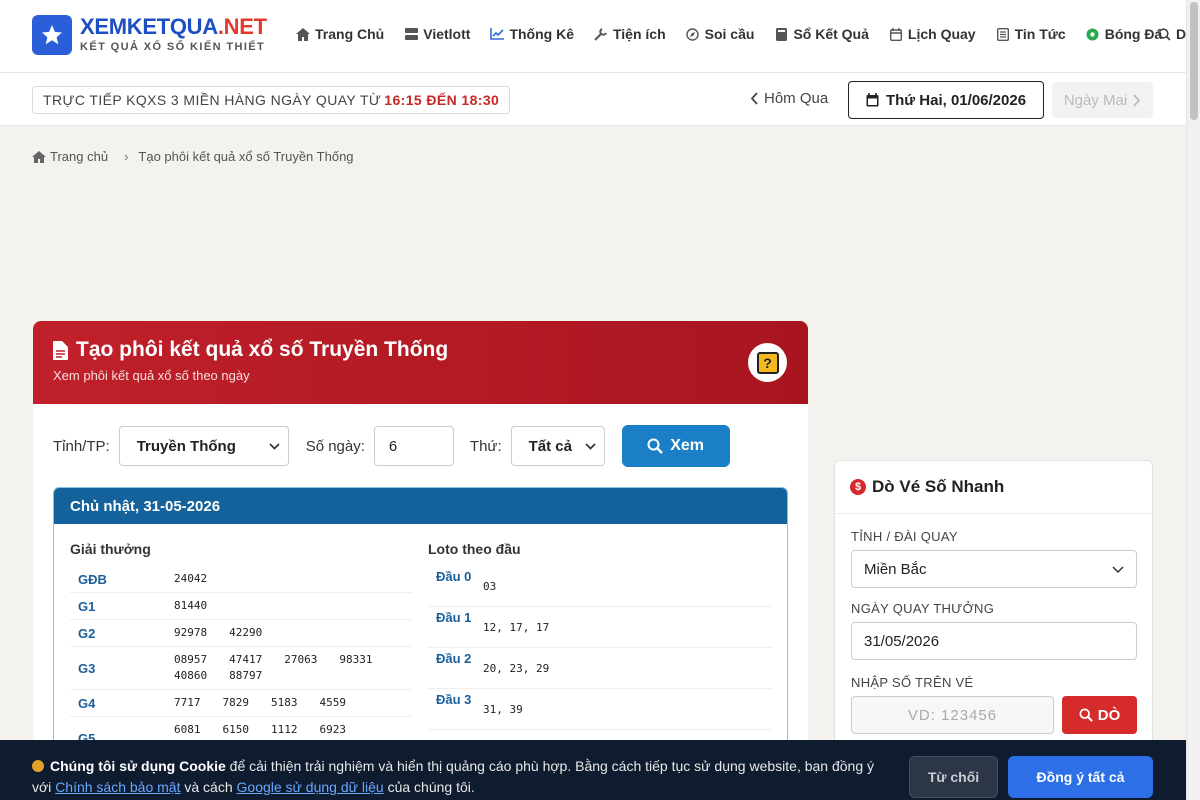  Describe the element at coordinates (923, 608) in the screenshot. I see `date-field-label: NGÀY QUAY THƯỞNG` at that location.